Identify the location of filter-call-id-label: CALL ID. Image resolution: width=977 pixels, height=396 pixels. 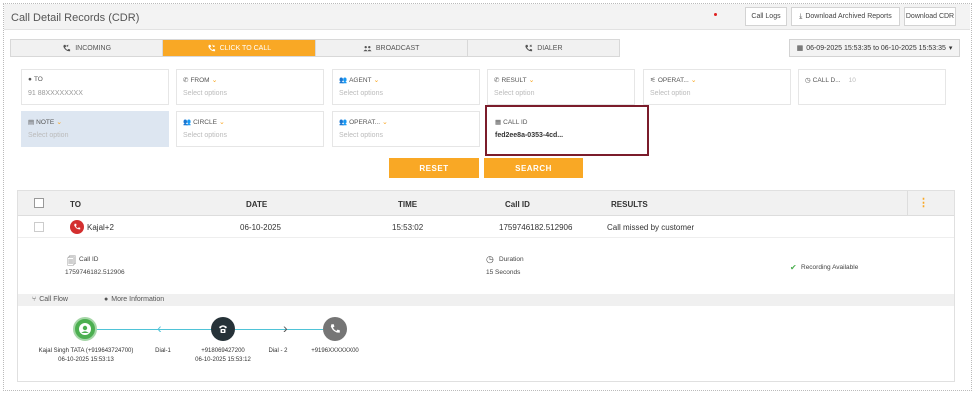
(515, 122).